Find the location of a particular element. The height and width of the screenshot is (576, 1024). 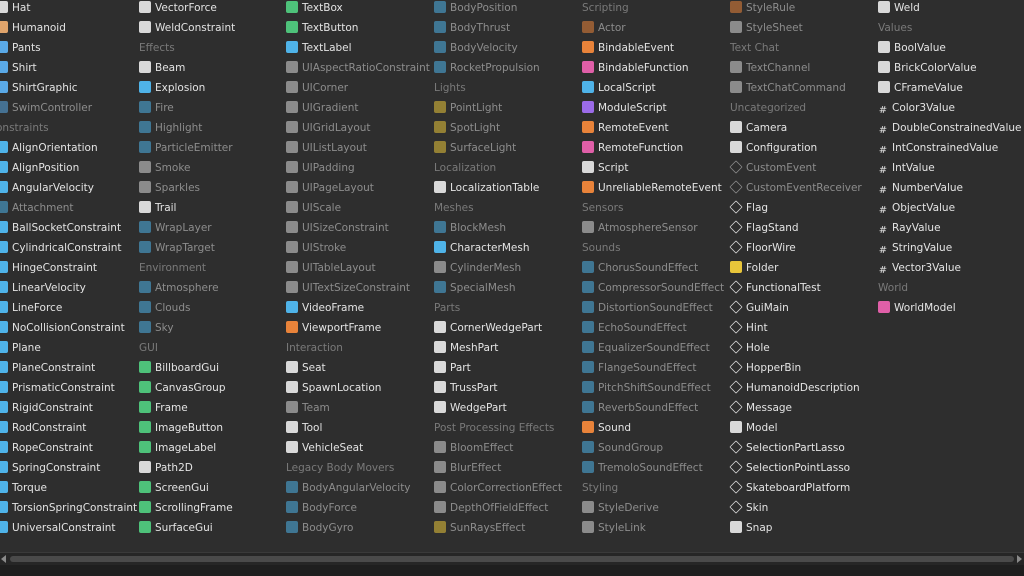

object-item: Tool is located at coordinates (304, 428).